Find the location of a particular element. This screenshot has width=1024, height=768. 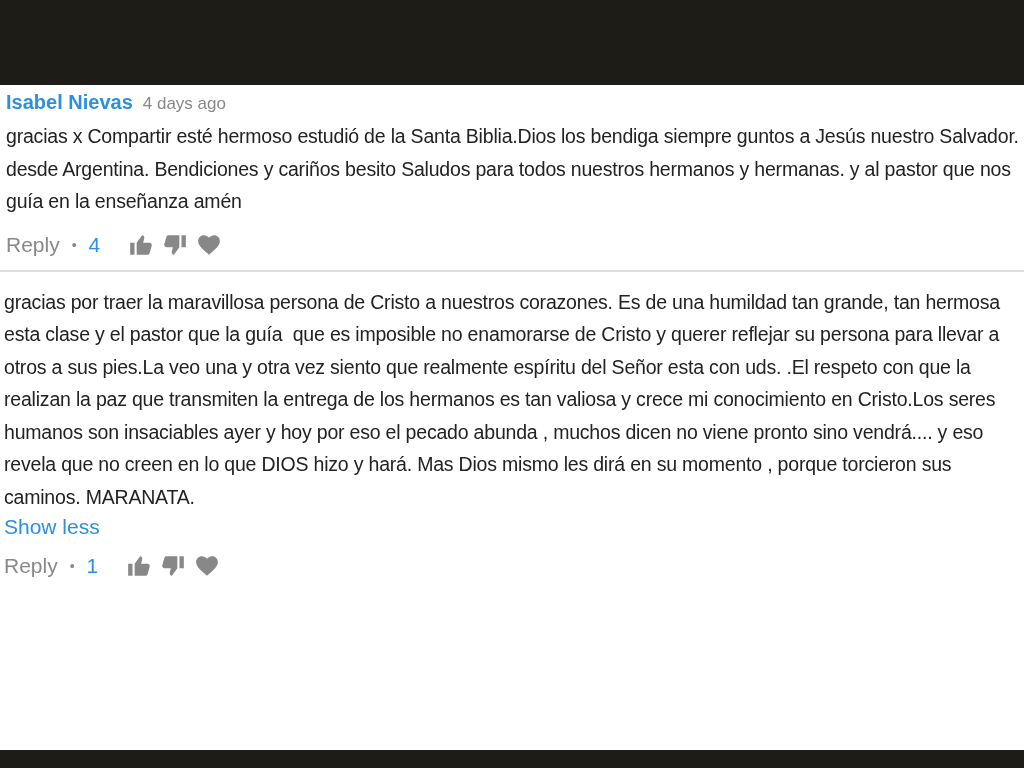

show-less-link: Show less is located at coordinates (52, 527).